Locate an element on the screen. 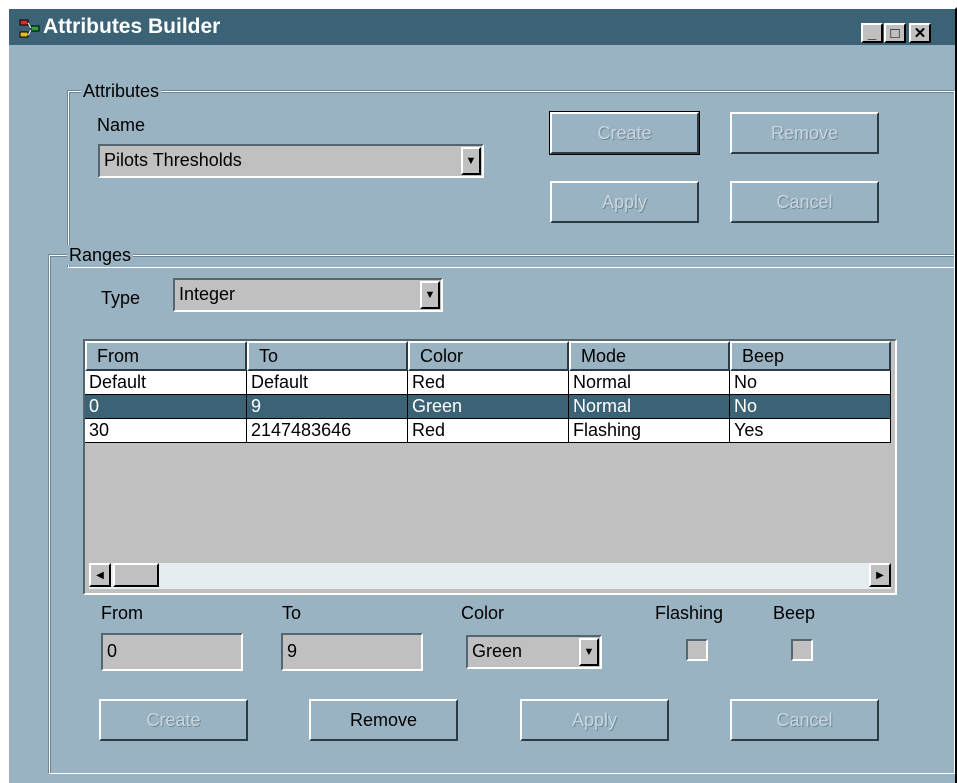  minimize-icon: _ is located at coordinates (872, 33).